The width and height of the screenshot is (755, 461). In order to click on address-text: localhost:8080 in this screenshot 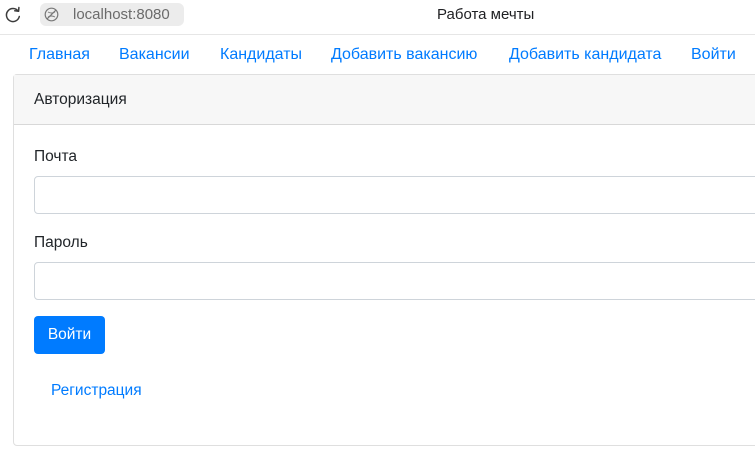, I will do `click(121, 14)`.